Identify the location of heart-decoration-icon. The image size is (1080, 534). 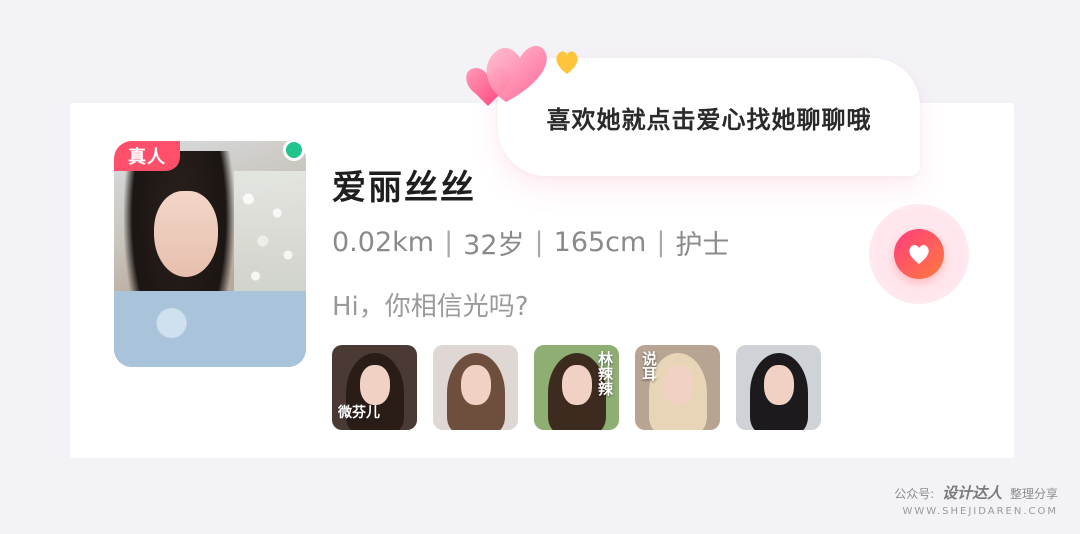
(506, 75).